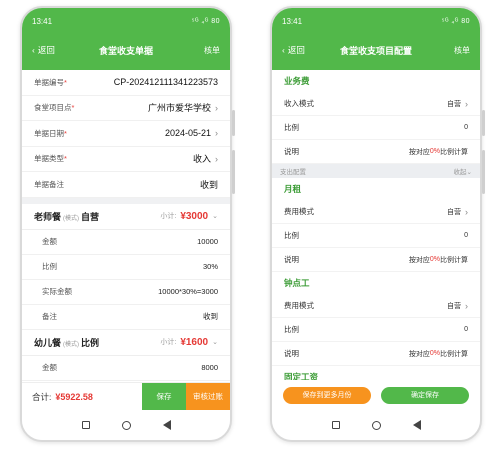 This screenshot has width=500, height=454. I want to click on total-label: 合计:, so click(42, 396).